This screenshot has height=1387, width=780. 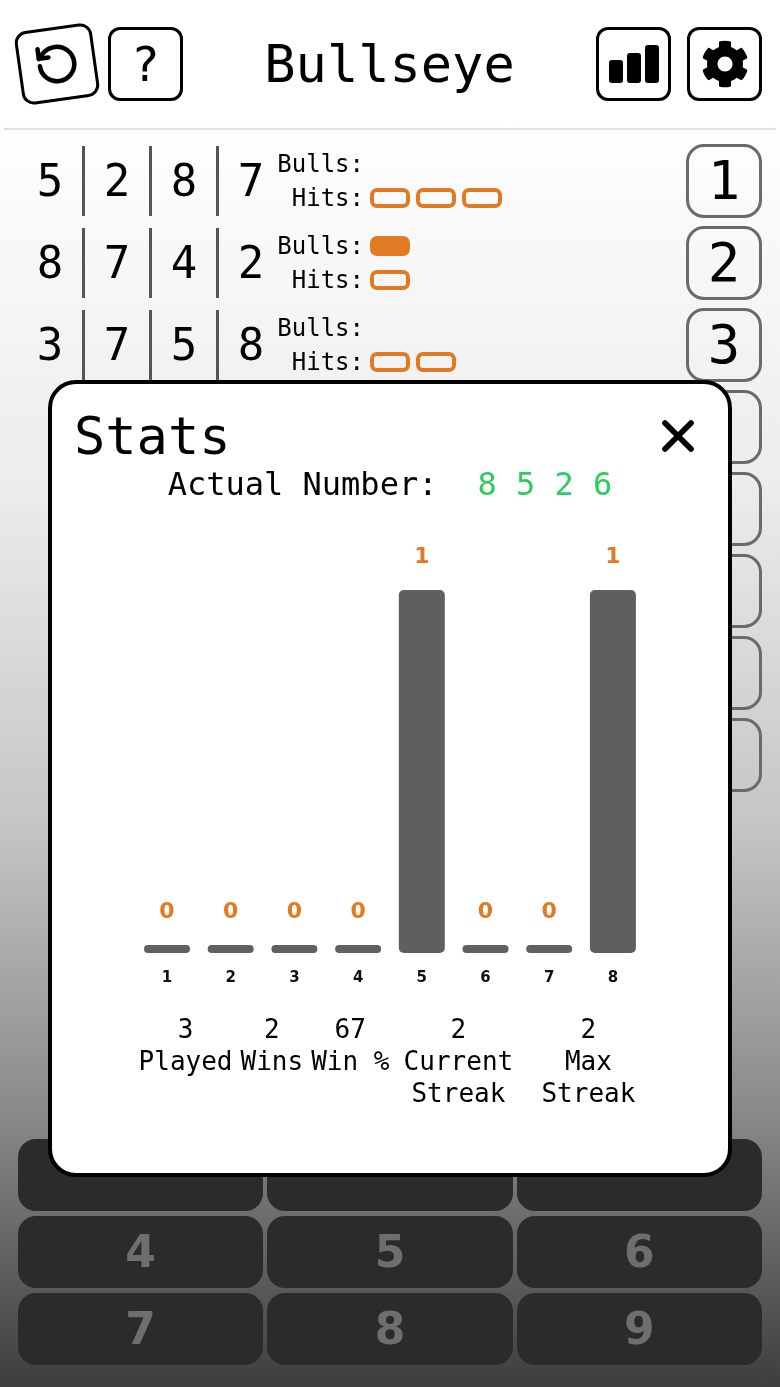 I want to click on stats-button, so click(x=633, y=64).